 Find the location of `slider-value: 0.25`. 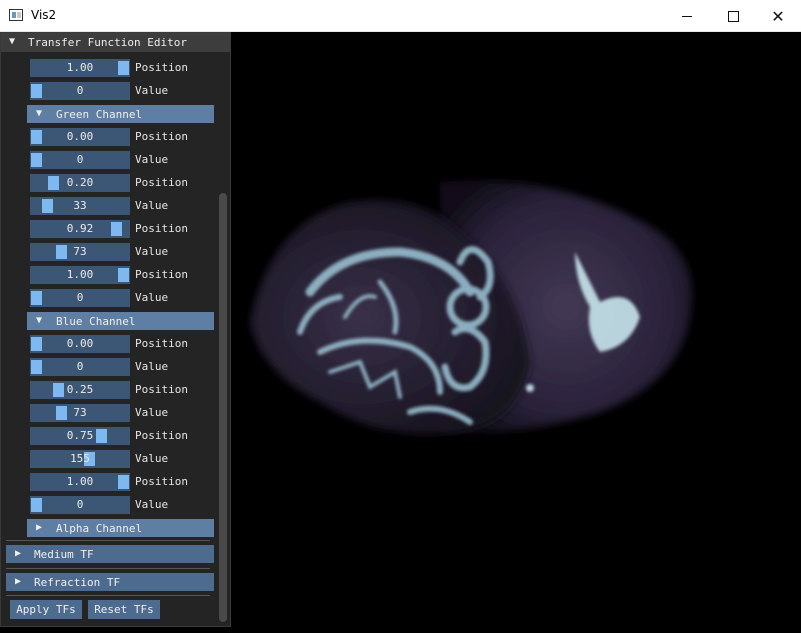

slider-value: 0.25 is located at coordinates (80, 389).